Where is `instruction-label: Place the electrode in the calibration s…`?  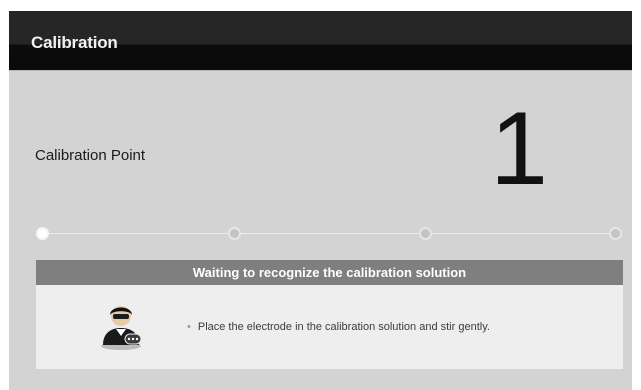
instruction-label: Place the electrode in the calibration s… is located at coordinates (343, 327).